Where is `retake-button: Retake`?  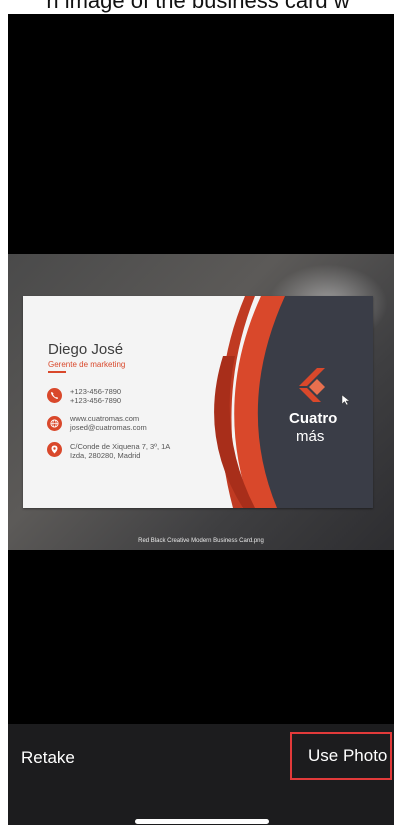 retake-button: Retake is located at coordinates (48, 758).